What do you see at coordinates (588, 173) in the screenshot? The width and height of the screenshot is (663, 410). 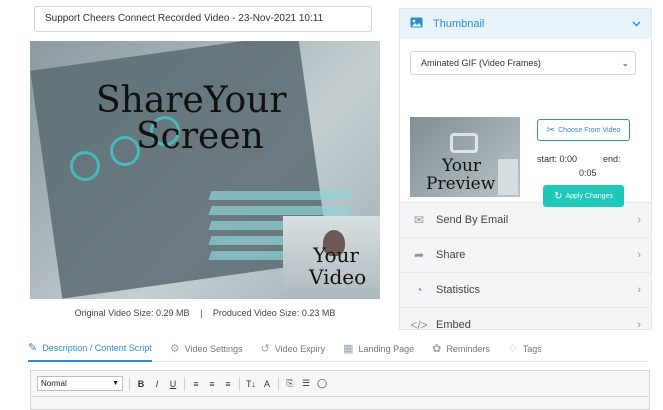 I see `end-time: 0:05` at bounding box center [588, 173].